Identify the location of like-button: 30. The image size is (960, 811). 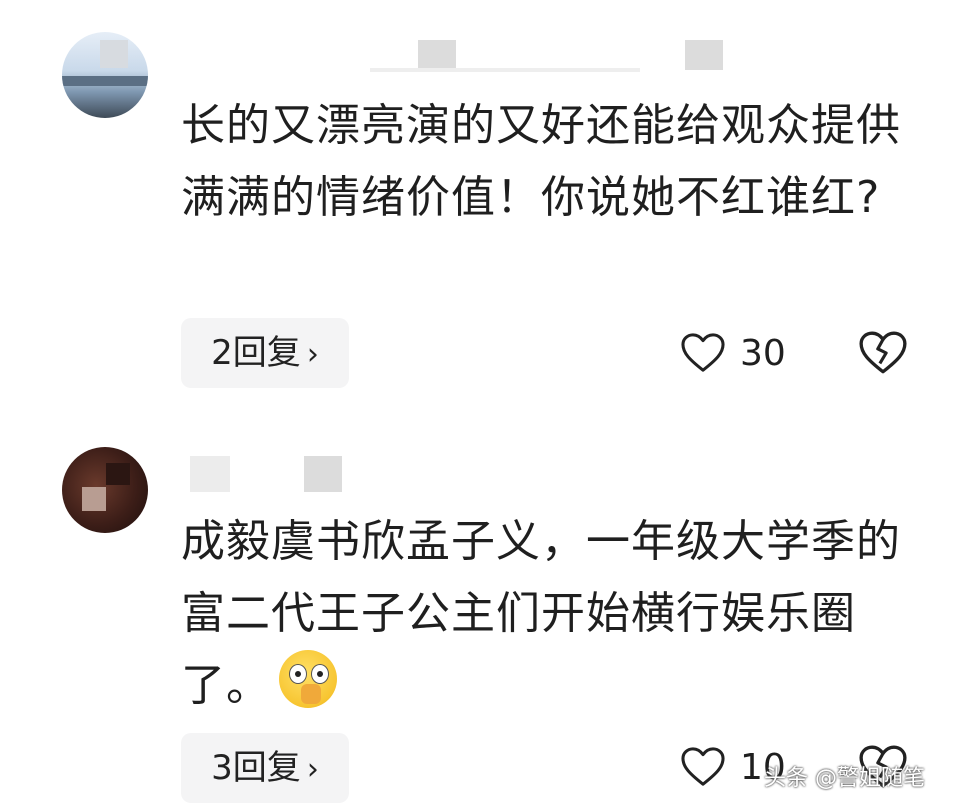
(733, 353).